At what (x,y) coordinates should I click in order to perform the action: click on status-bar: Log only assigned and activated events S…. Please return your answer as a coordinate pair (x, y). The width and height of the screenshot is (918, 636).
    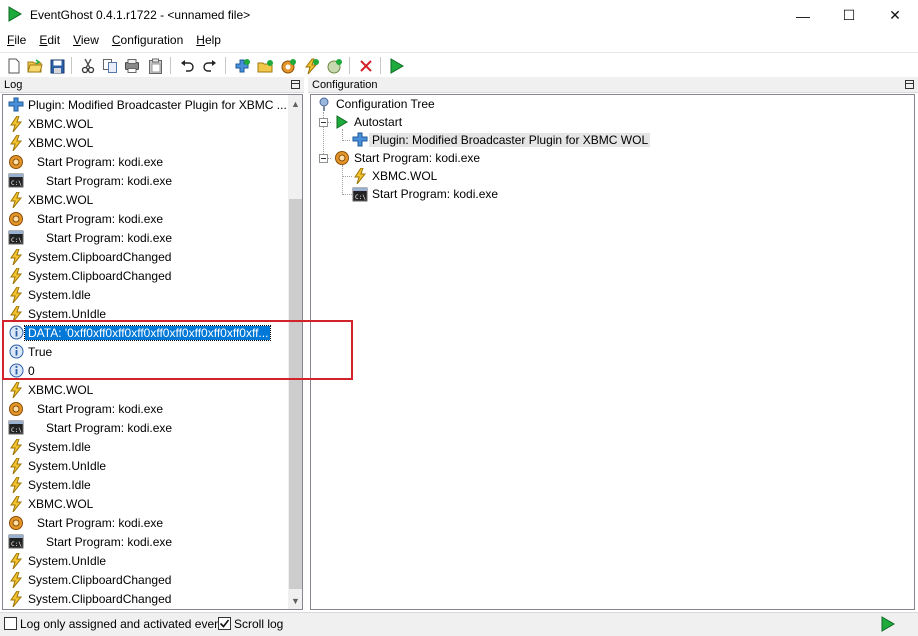
    Looking at the image, I should click on (459, 624).